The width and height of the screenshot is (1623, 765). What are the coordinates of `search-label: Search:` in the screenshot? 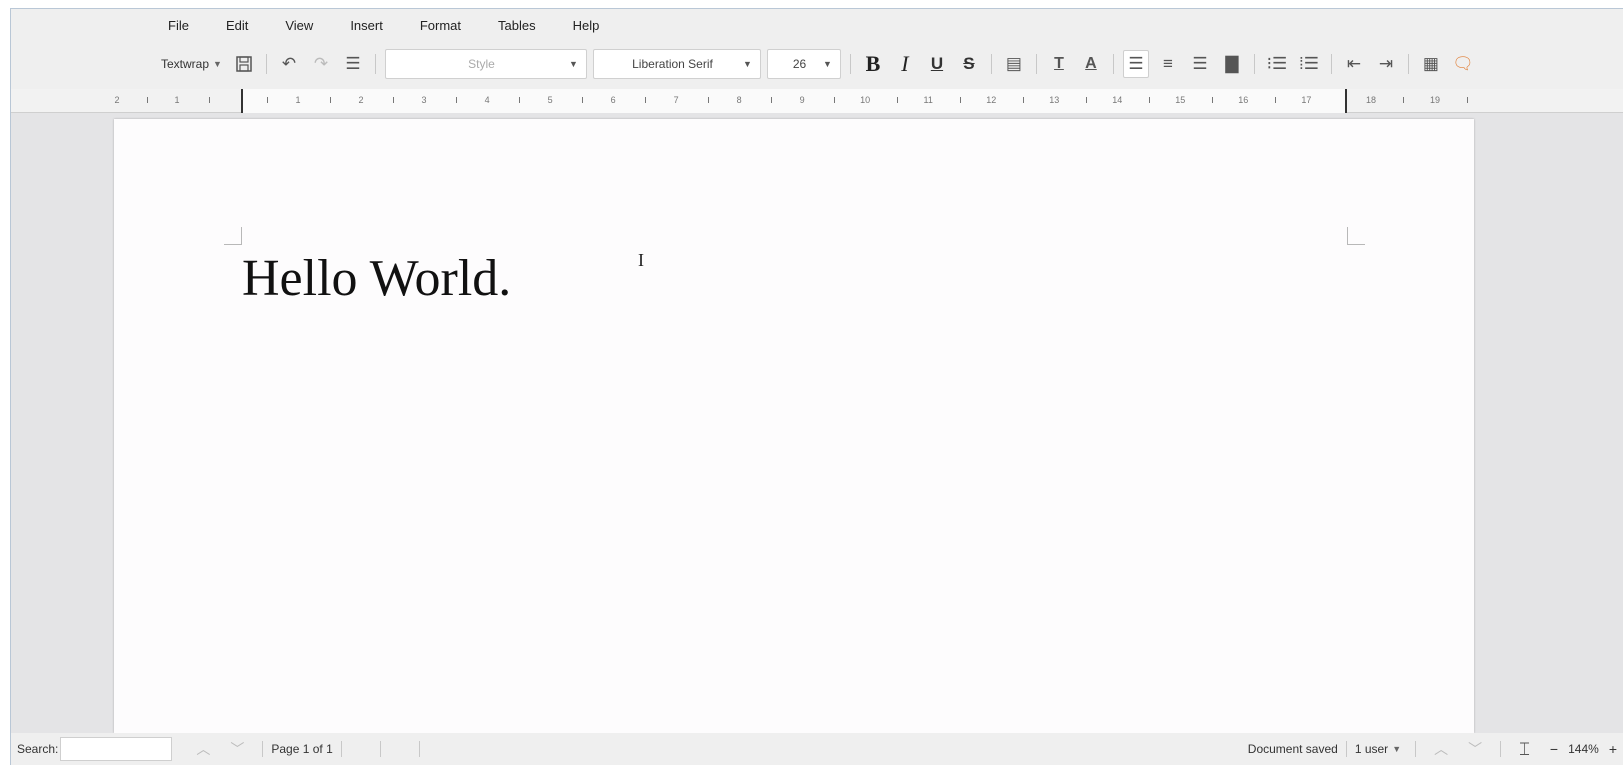 It's located at (38, 749).